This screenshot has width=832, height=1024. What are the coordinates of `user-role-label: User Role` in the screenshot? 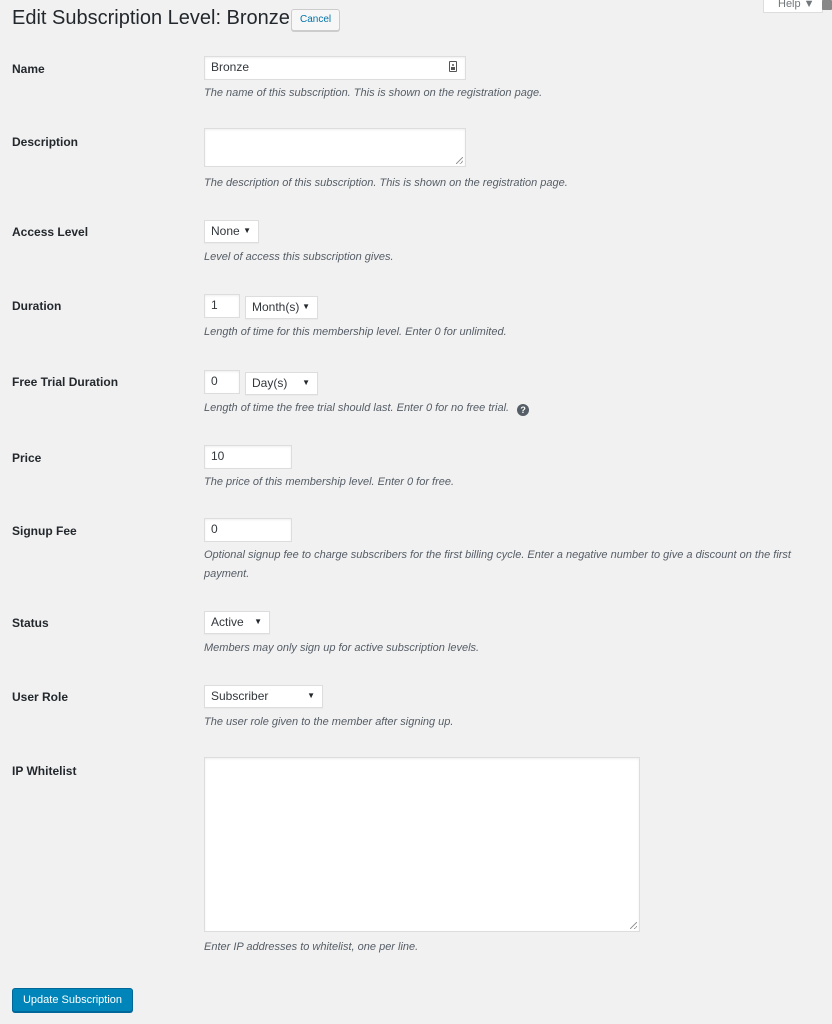 It's located at (40, 697).